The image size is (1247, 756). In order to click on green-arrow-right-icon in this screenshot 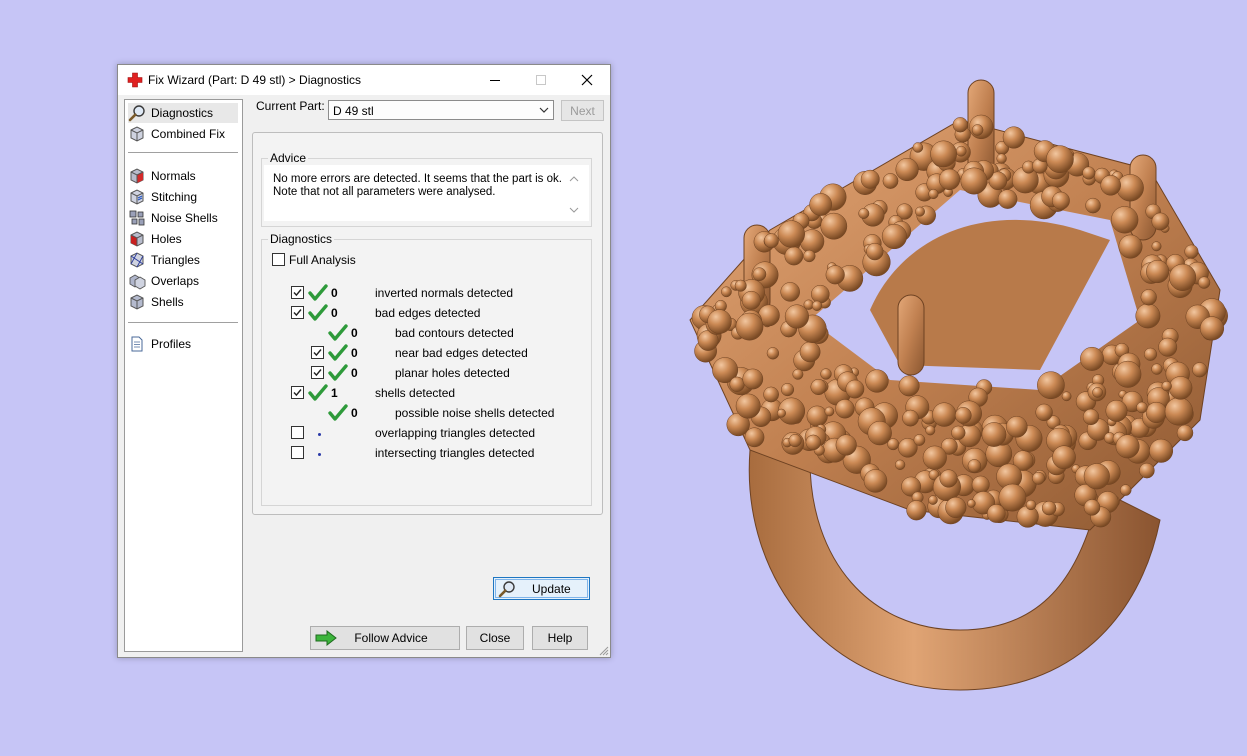, I will do `click(326, 638)`.